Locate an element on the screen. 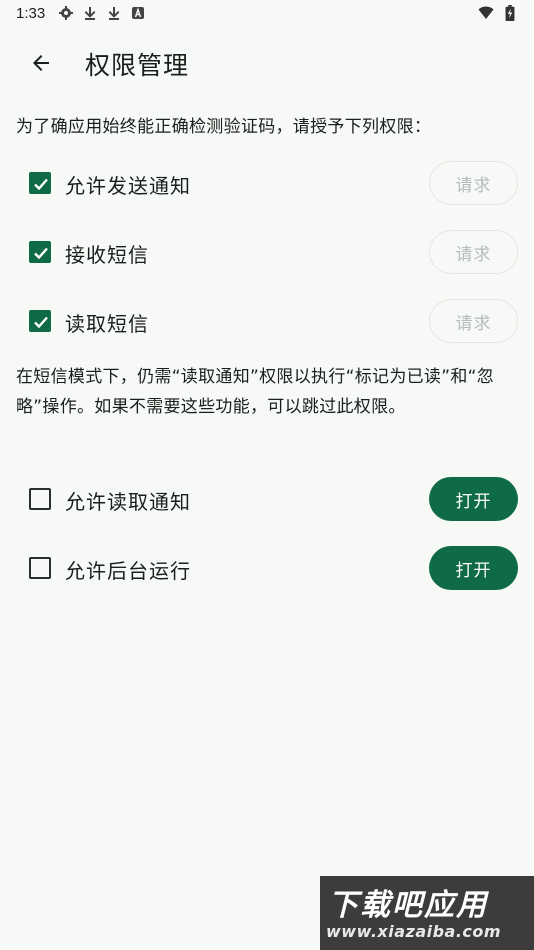  battery-charging-icon is located at coordinates (510, 13).